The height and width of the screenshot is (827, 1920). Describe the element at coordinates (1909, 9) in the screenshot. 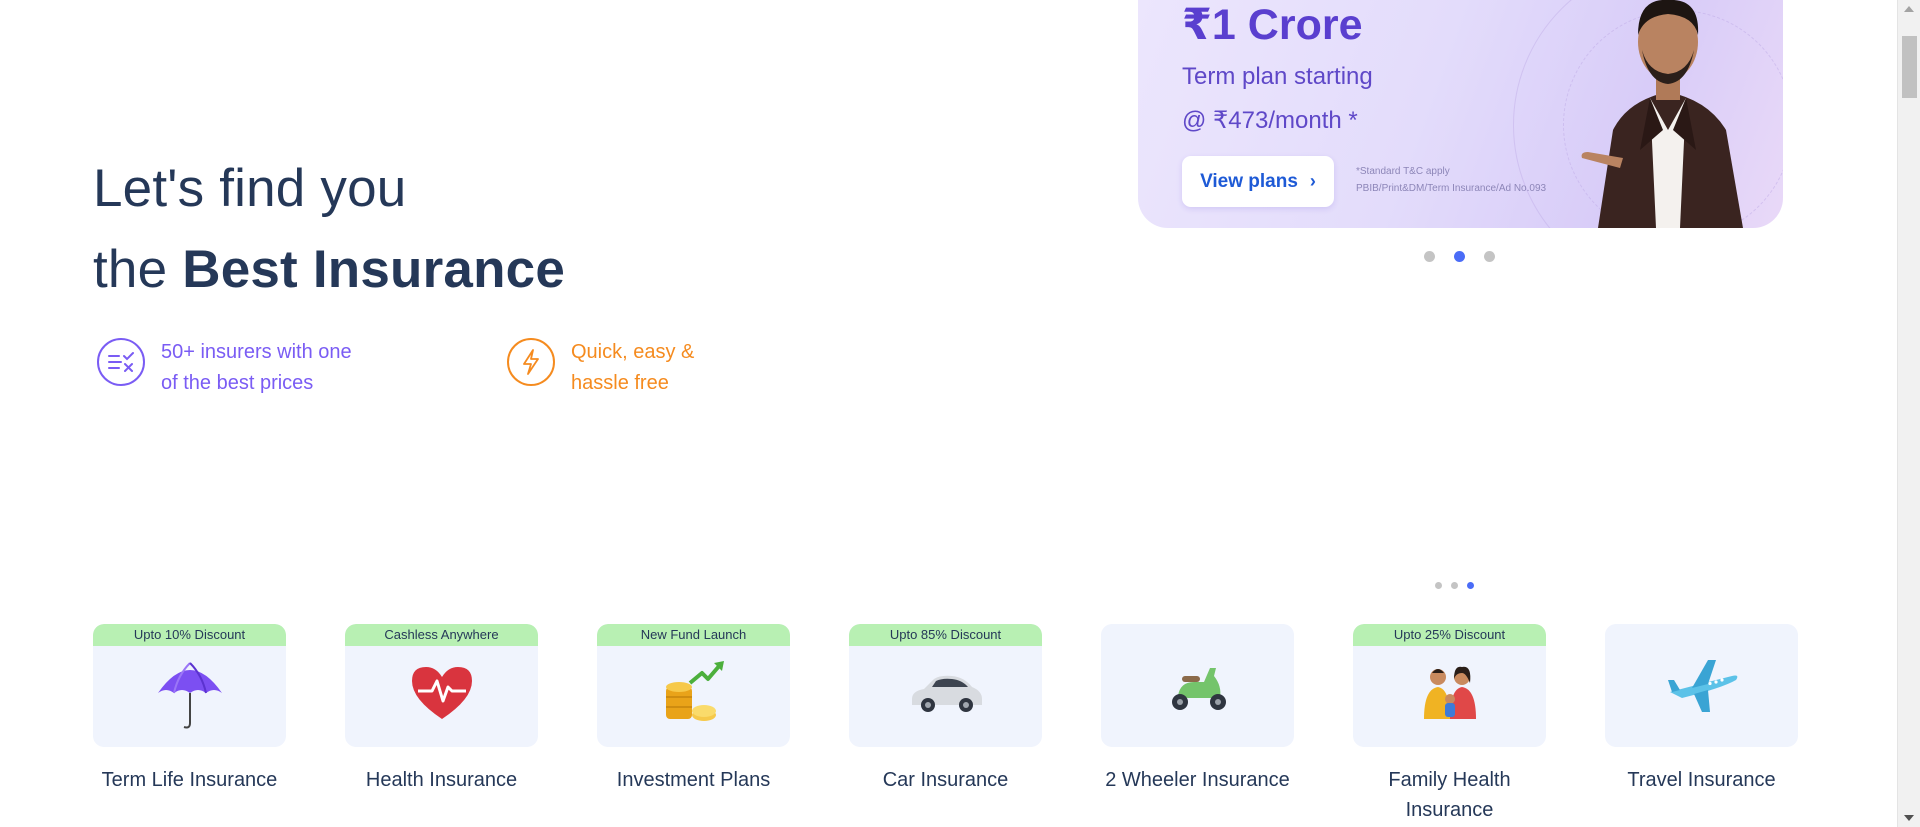

I see `scroll-up-icon` at that location.